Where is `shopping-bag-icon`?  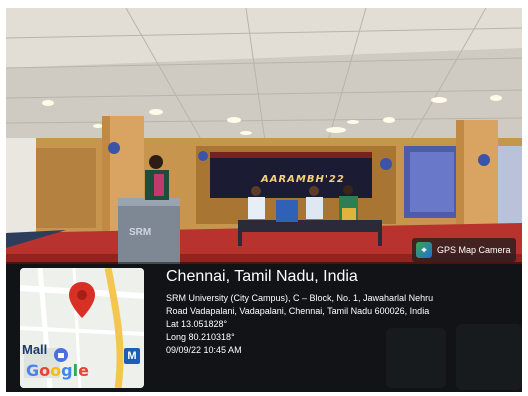
shopping-bag-icon is located at coordinates (61, 355).